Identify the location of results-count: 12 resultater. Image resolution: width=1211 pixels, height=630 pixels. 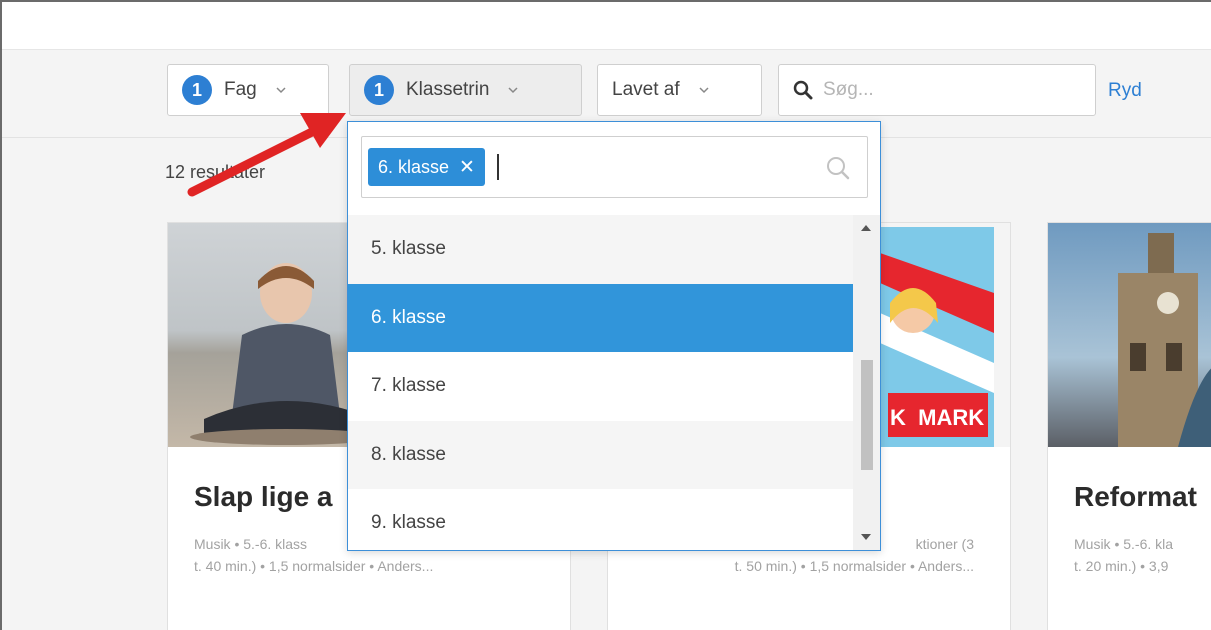
(215, 172).